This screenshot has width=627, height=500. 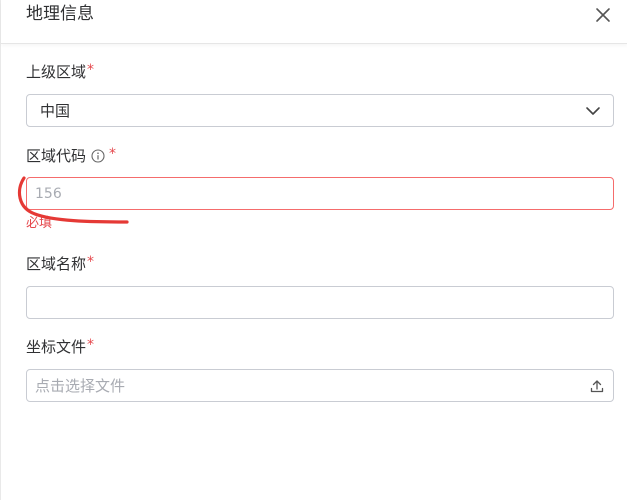 What do you see at coordinates (315, 303) in the screenshot?
I see `region-name-input` at bounding box center [315, 303].